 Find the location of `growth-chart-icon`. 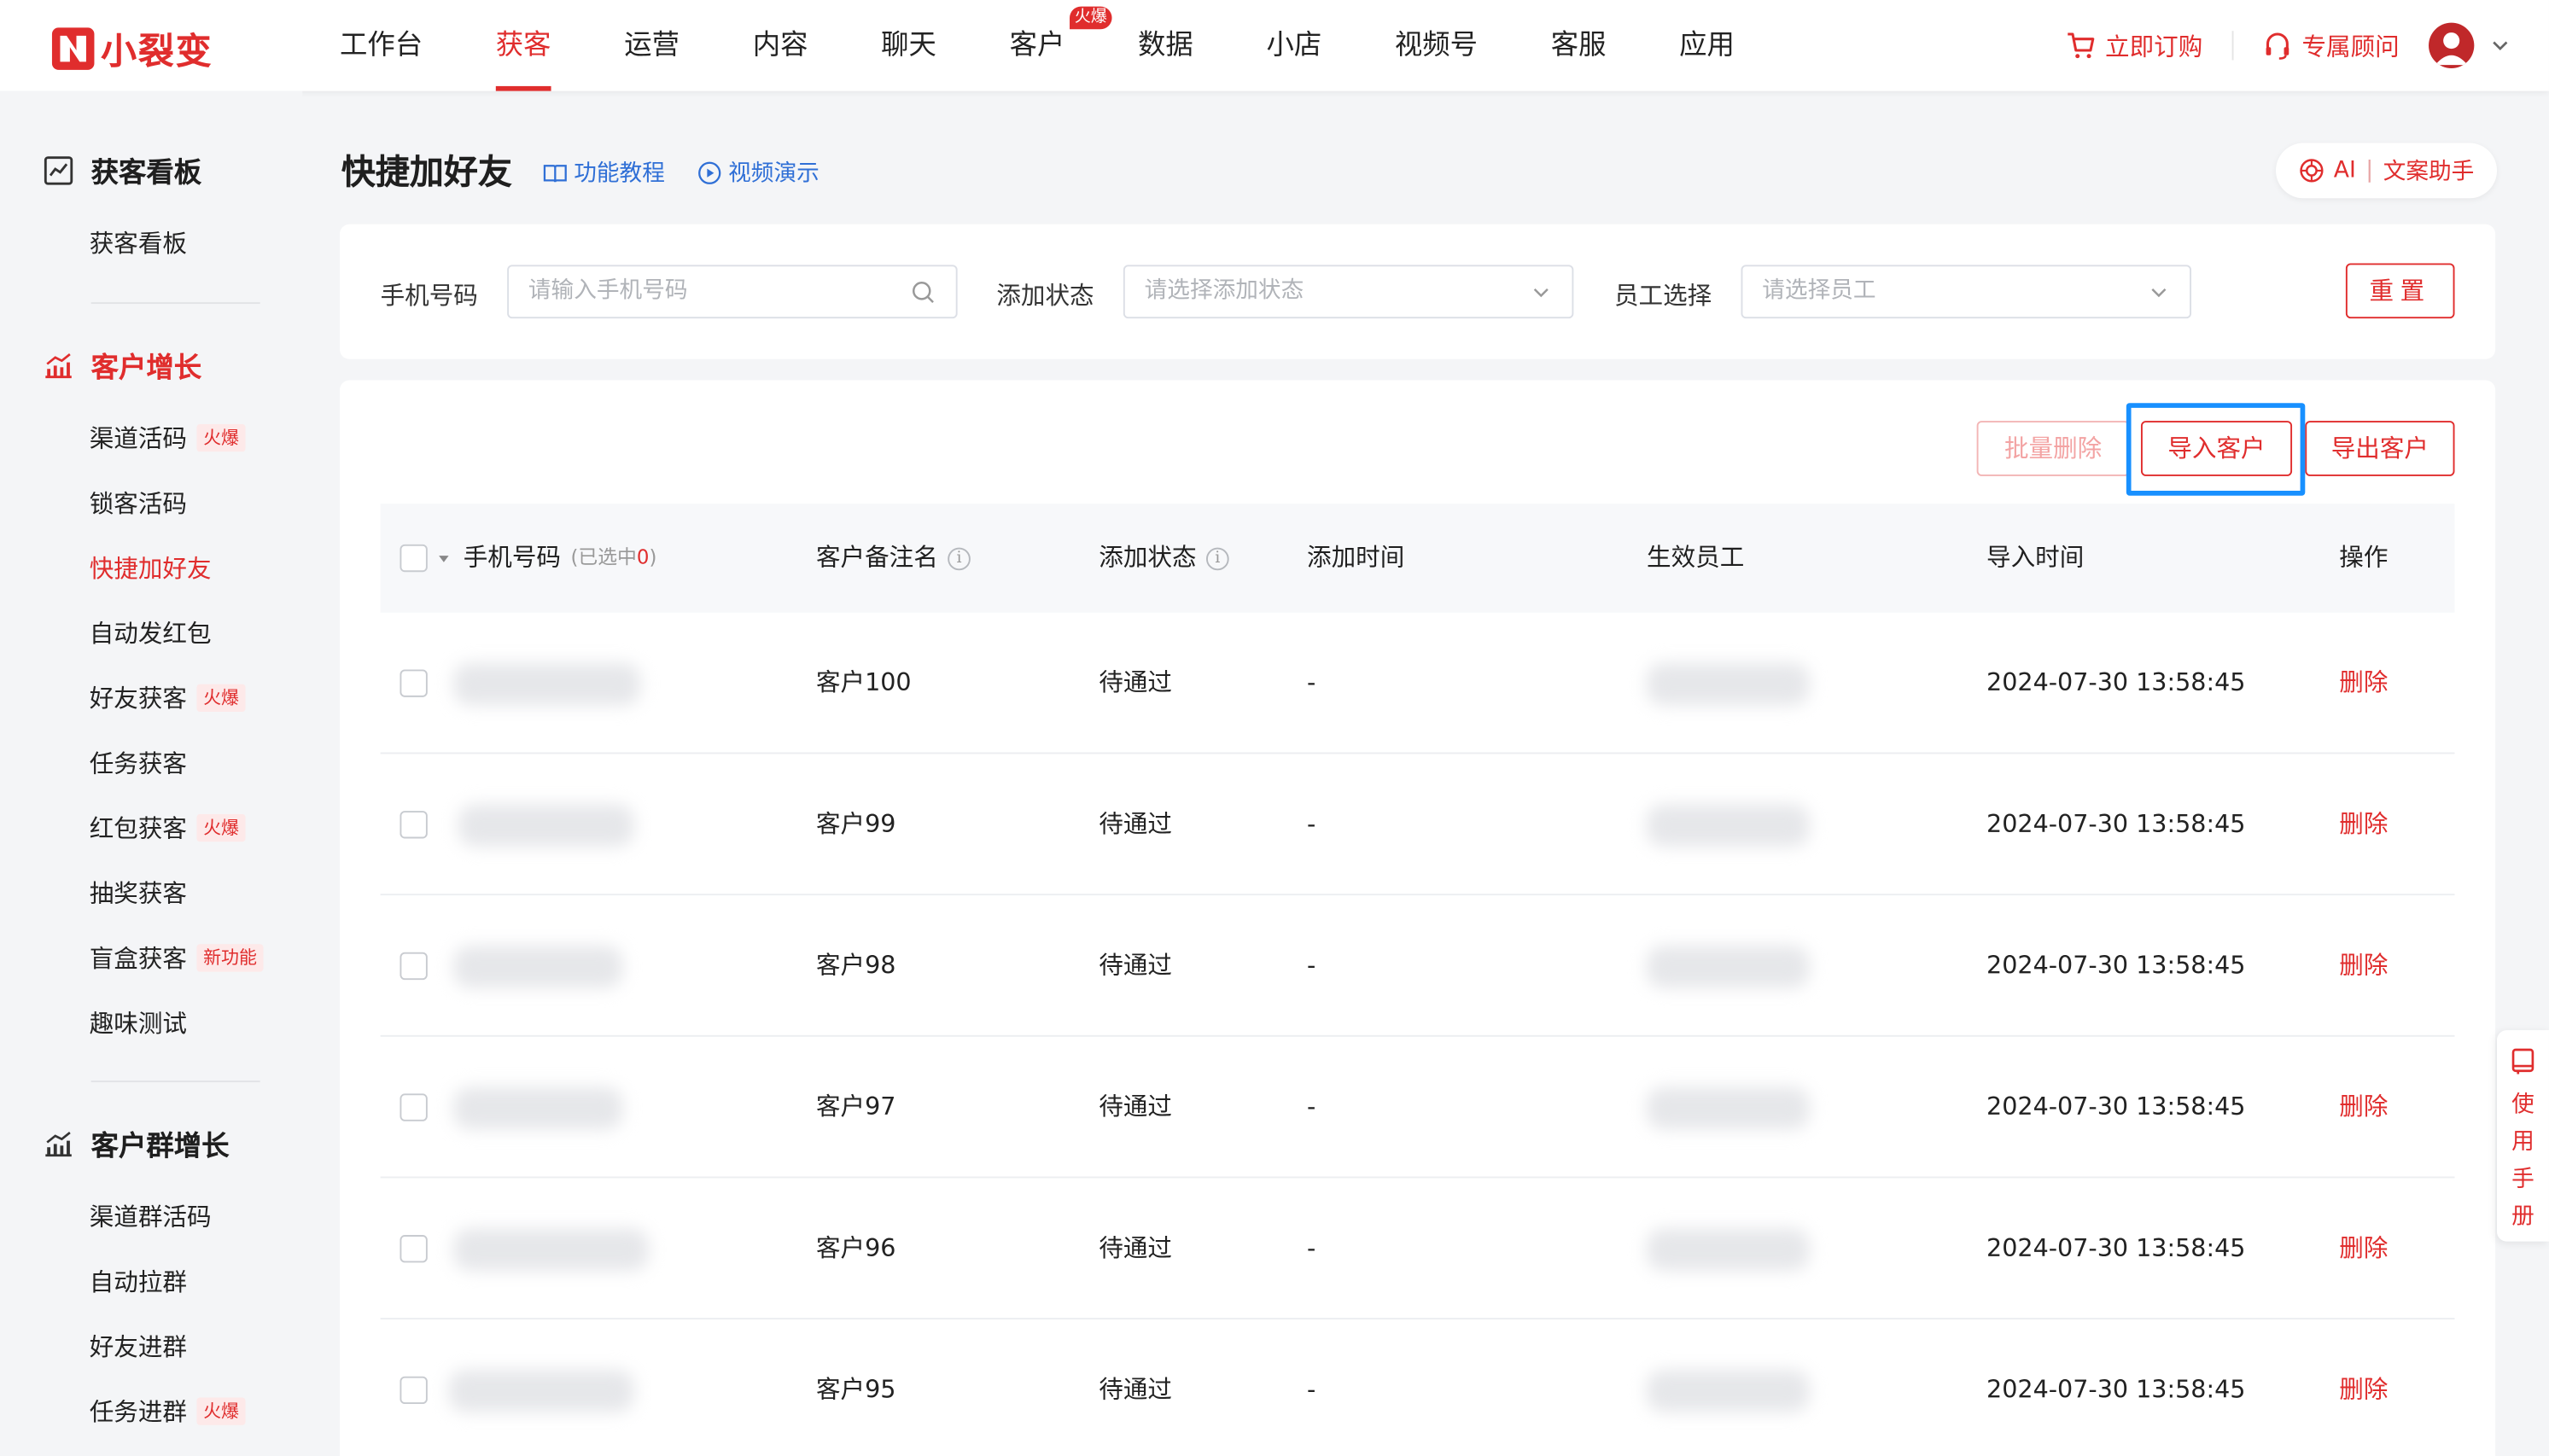

growth-chart-icon is located at coordinates (59, 365).